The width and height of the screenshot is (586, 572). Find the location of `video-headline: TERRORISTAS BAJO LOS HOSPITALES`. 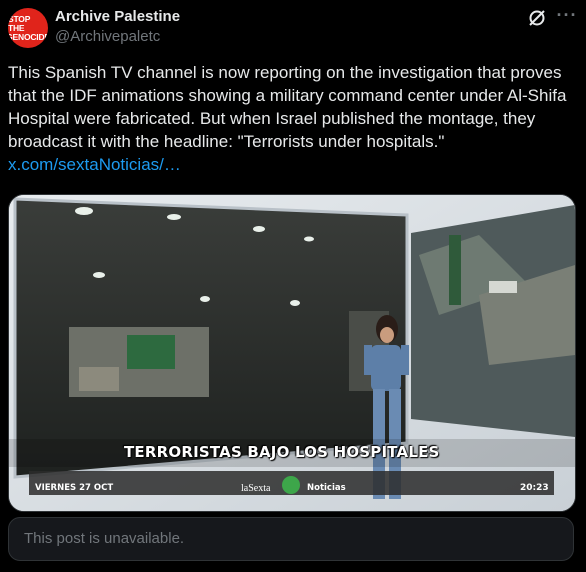

video-headline: TERRORISTAS BAJO LOS HOSPITALES is located at coordinates (282, 452).